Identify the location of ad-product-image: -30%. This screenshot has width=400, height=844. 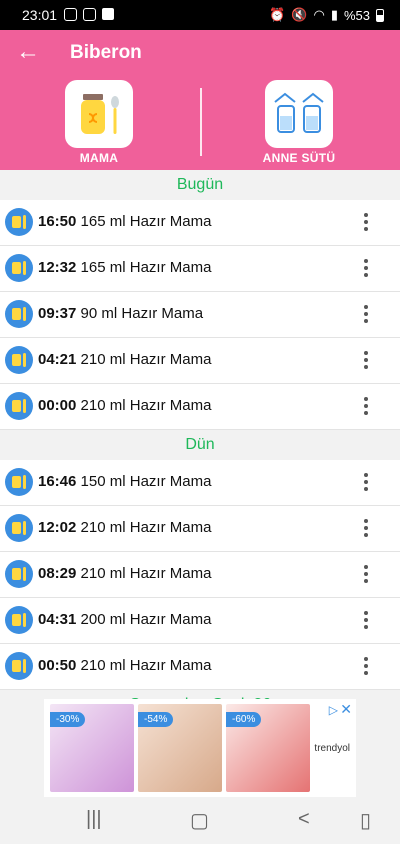
(92, 748).